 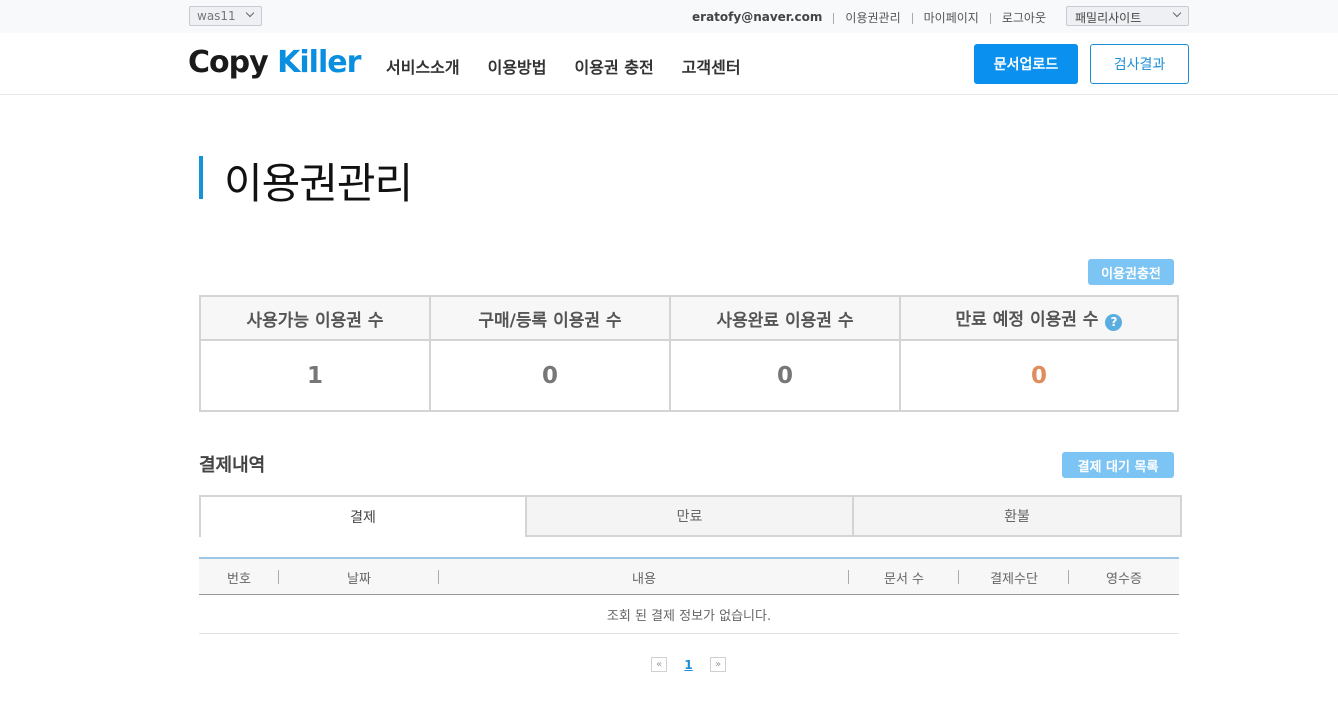 What do you see at coordinates (1027, 320) in the screenshot?
I see `stats-header-expiring-label: 만료 예정 이용권 수` at bounding box center [1027, 320].